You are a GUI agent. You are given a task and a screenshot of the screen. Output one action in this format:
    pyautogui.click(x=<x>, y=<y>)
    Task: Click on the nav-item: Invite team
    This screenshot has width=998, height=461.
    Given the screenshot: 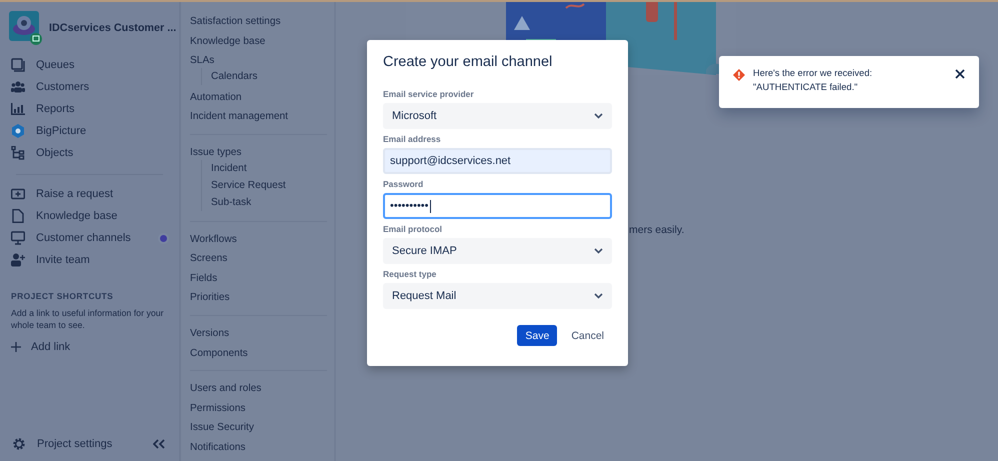 What is the action you would take?
    pyautogui.click(x=89, y=260)
    